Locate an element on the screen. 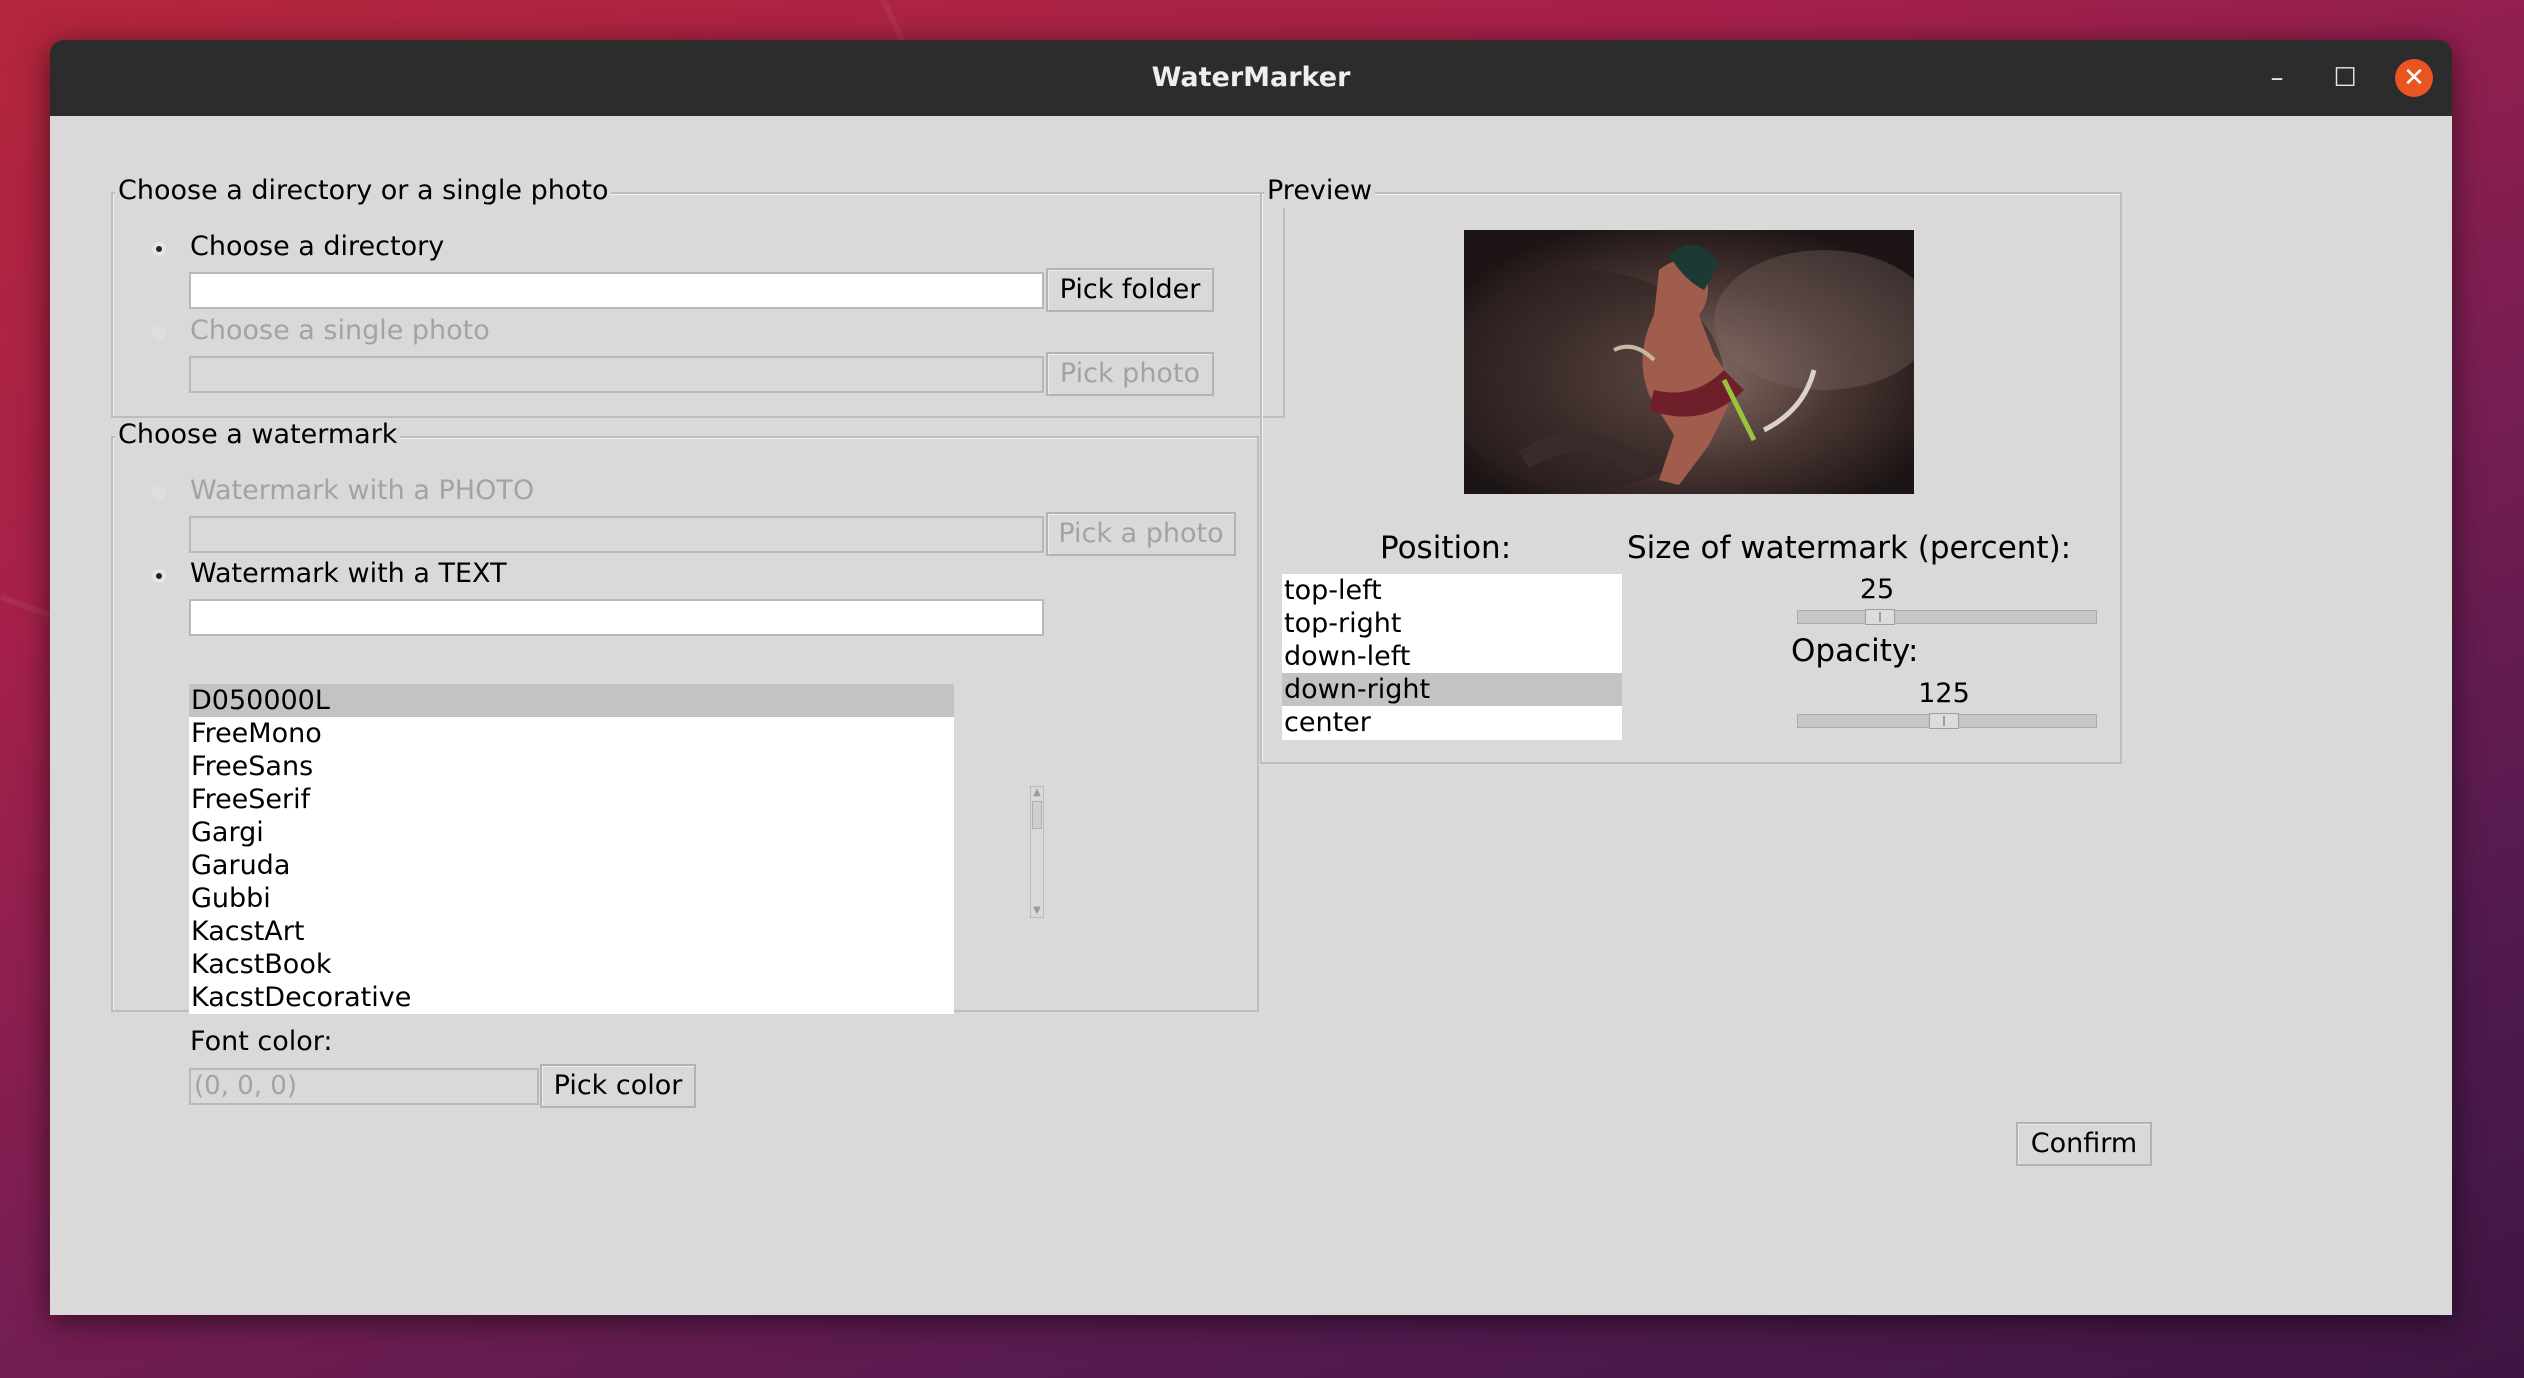 The image size is (2524, 1378). directory-path-input is located at coordinates (616, 290).